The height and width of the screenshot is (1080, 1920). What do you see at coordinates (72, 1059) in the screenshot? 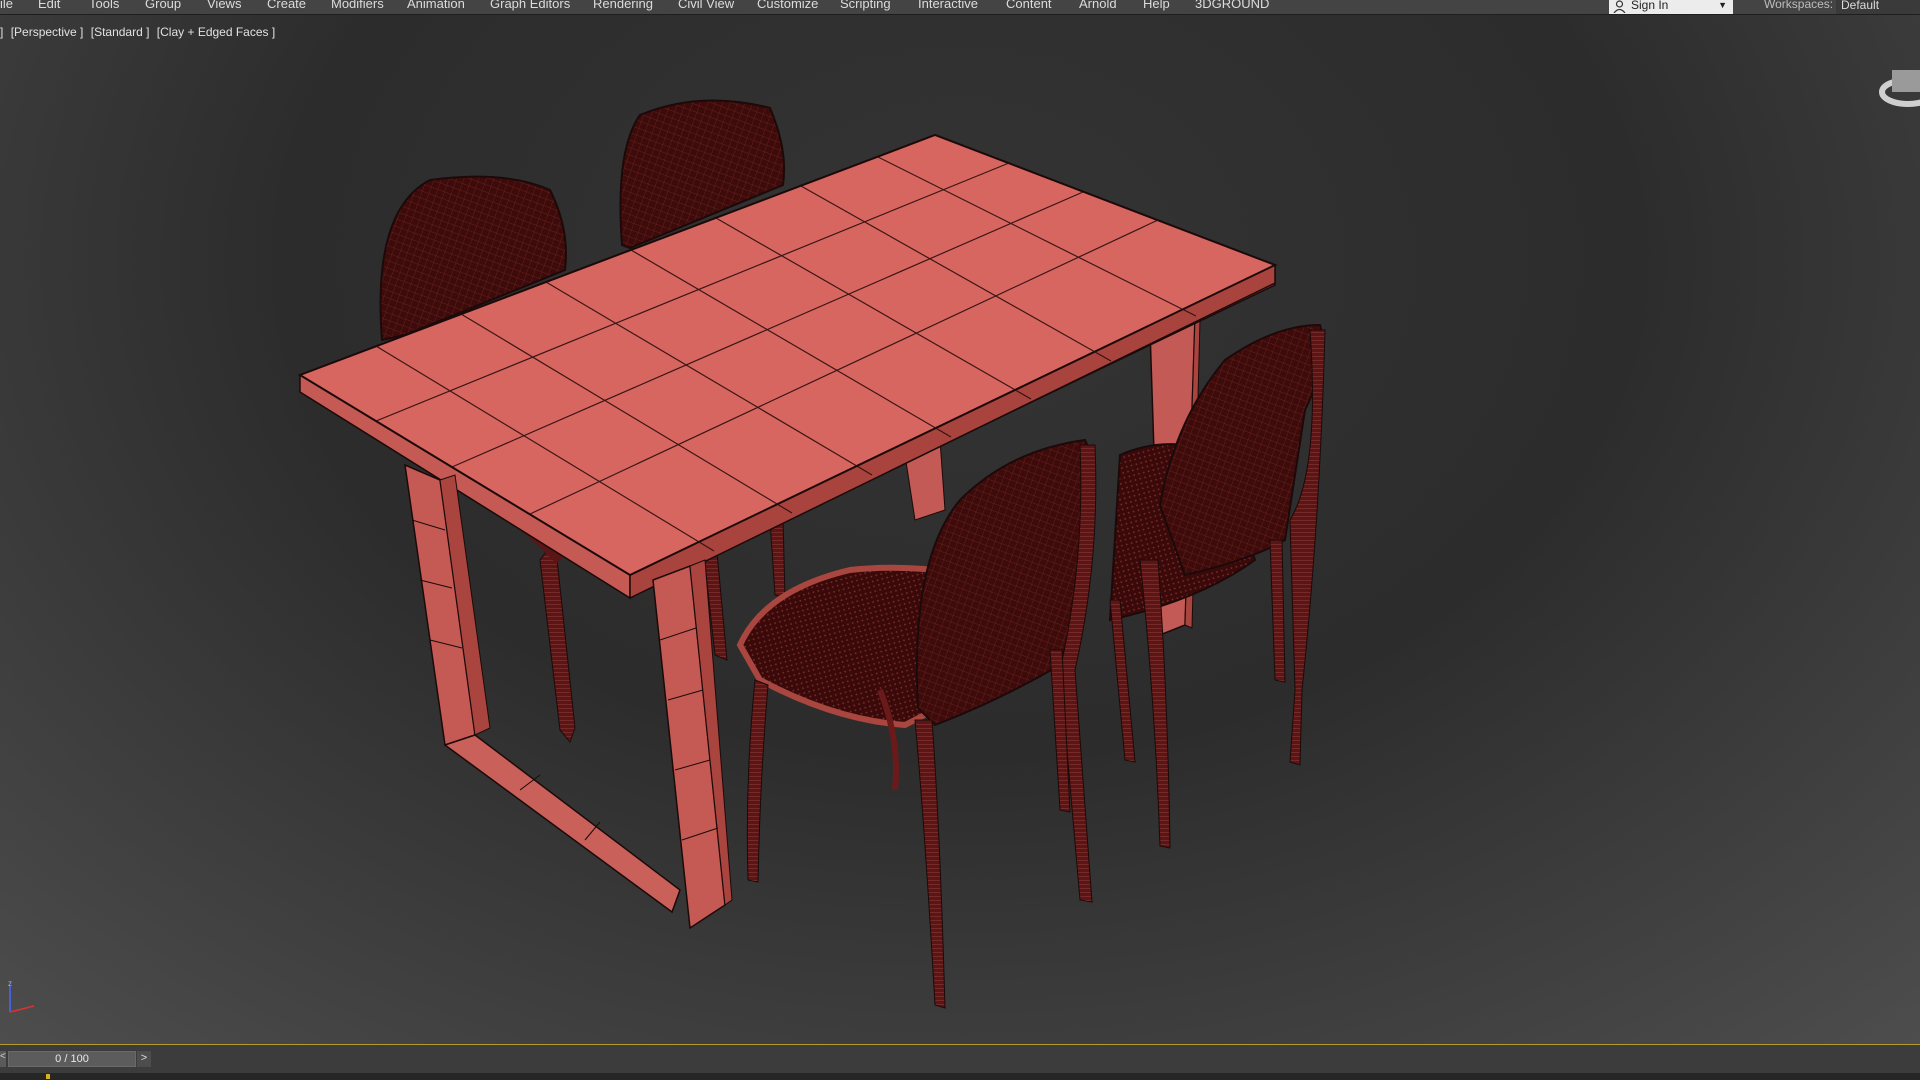
I see `time-slider: 0 / 100` at bounding box center [72, 1059].